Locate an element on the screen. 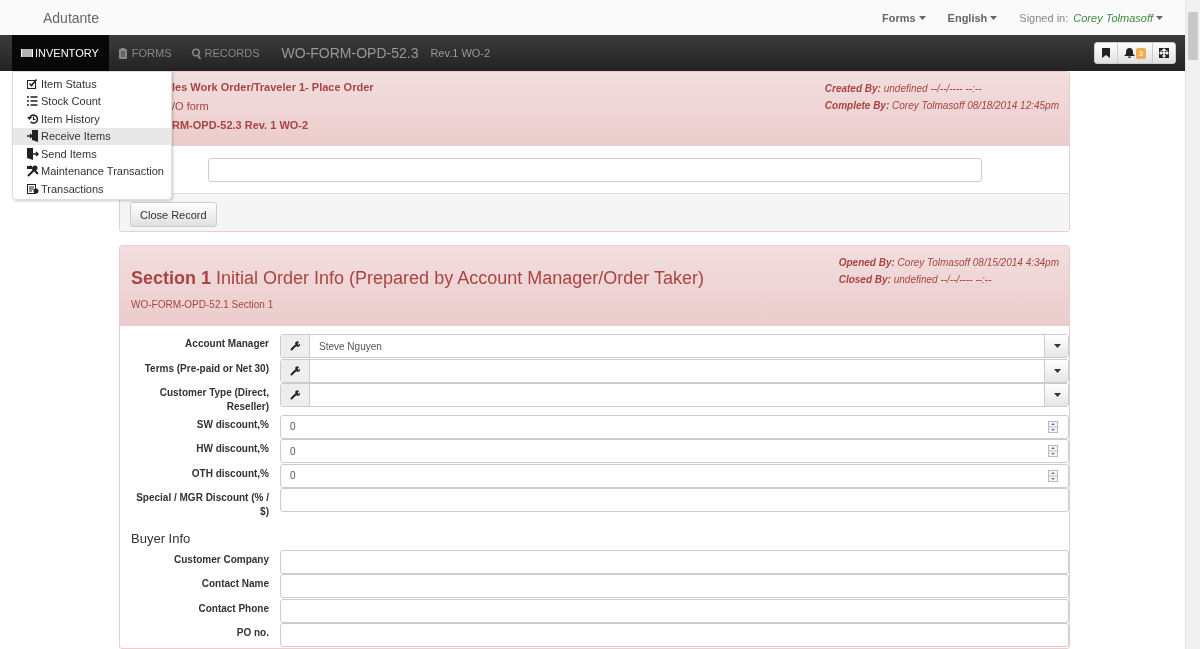  expand-icon is located at coordinates (1164, 53).